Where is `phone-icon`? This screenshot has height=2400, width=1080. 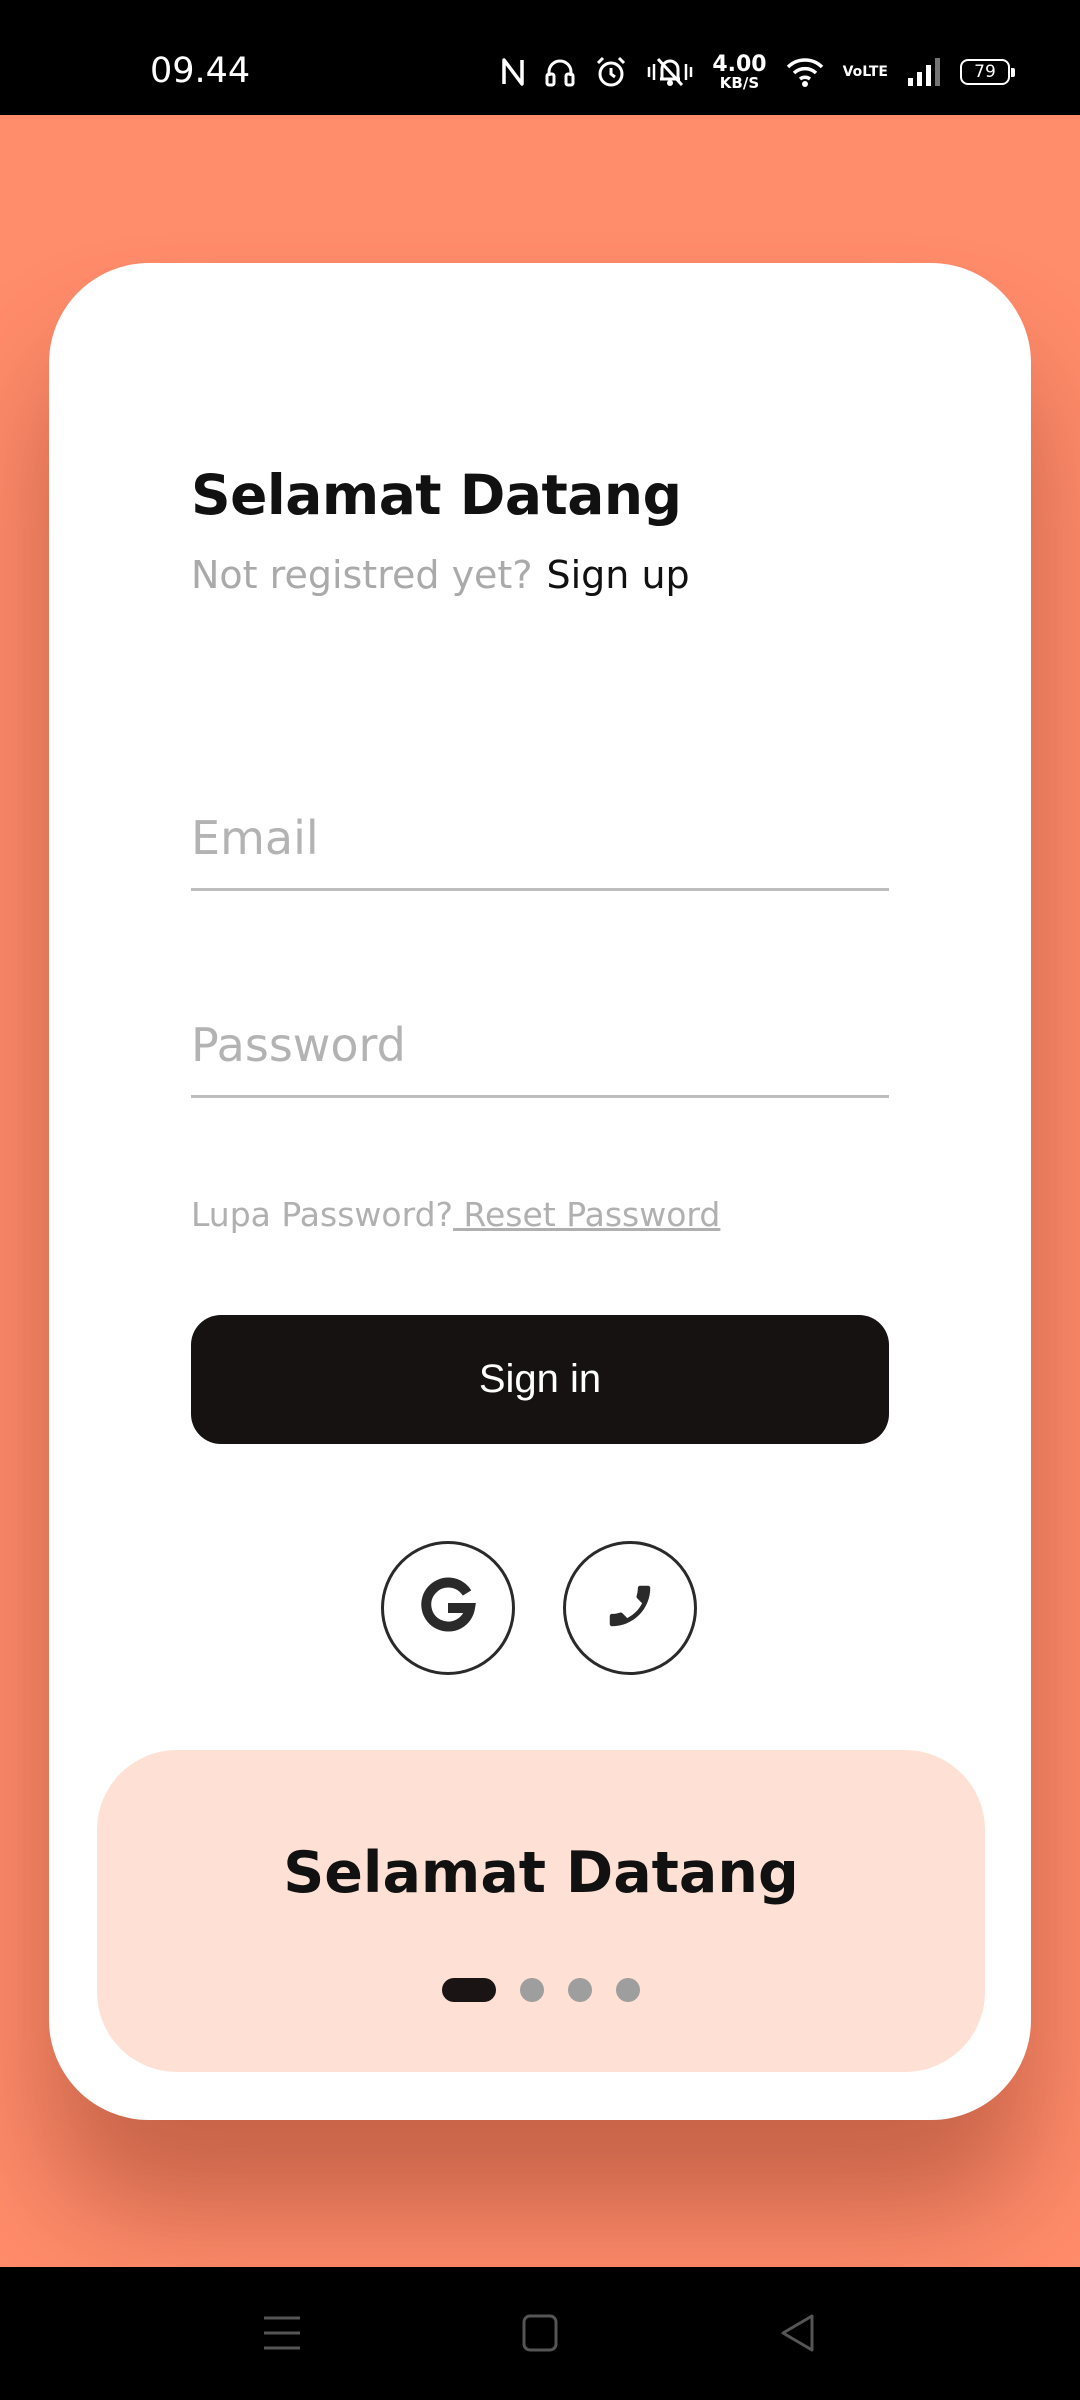
phone-icon is located at coordinates (630, 1608).